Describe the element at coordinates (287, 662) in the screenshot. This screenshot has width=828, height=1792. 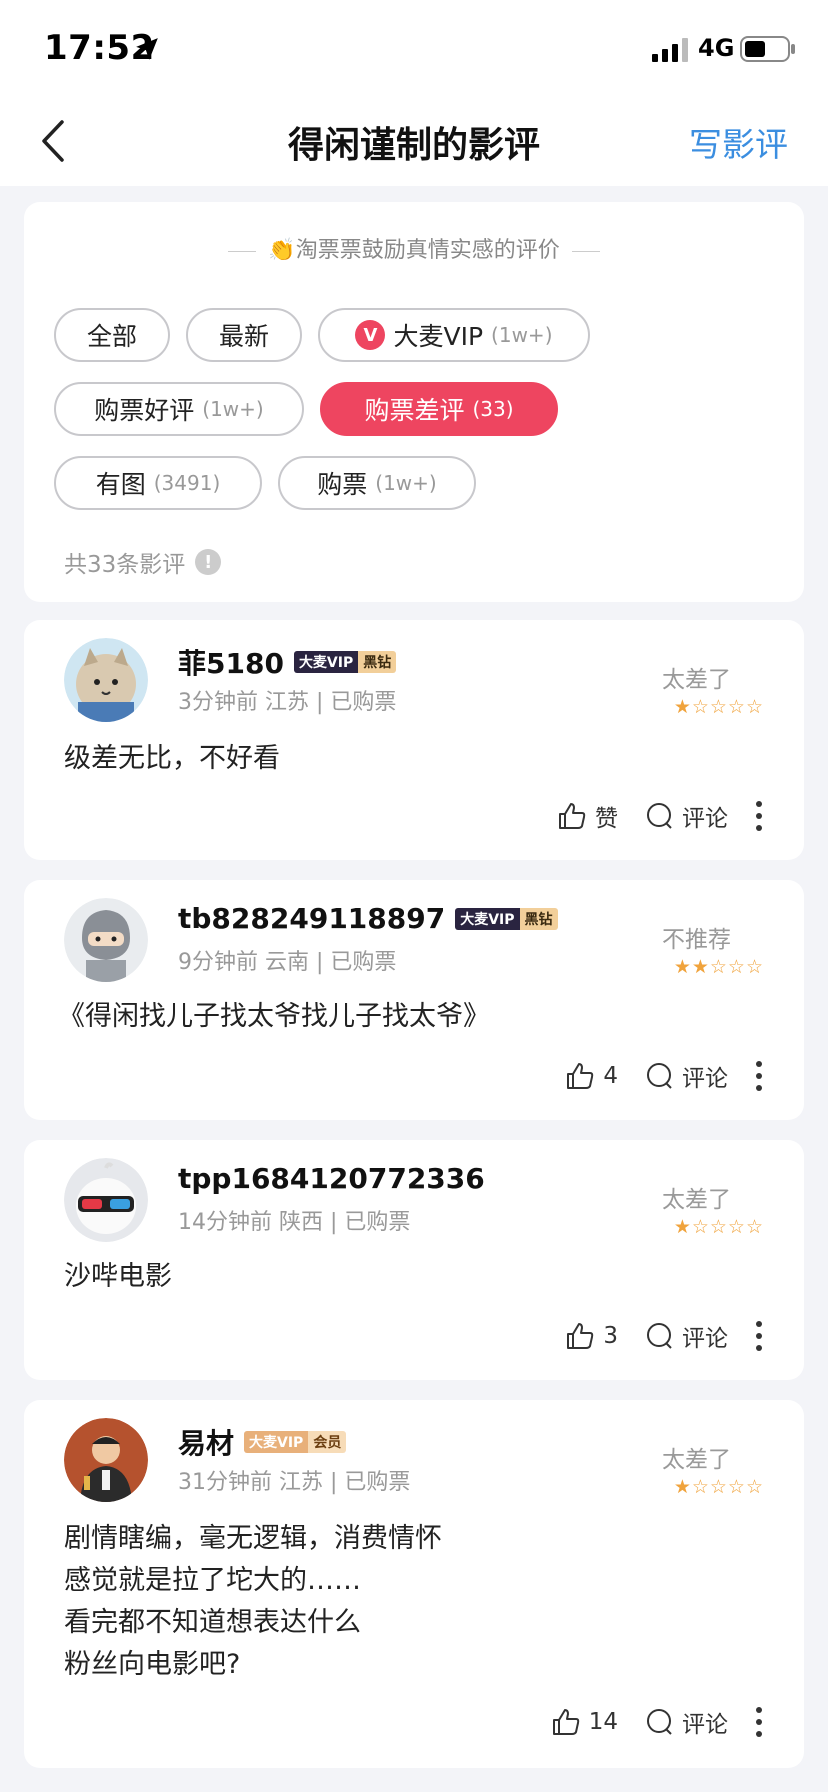
I see `username: 菲5180 大麦VIP 黑钻` at that location.